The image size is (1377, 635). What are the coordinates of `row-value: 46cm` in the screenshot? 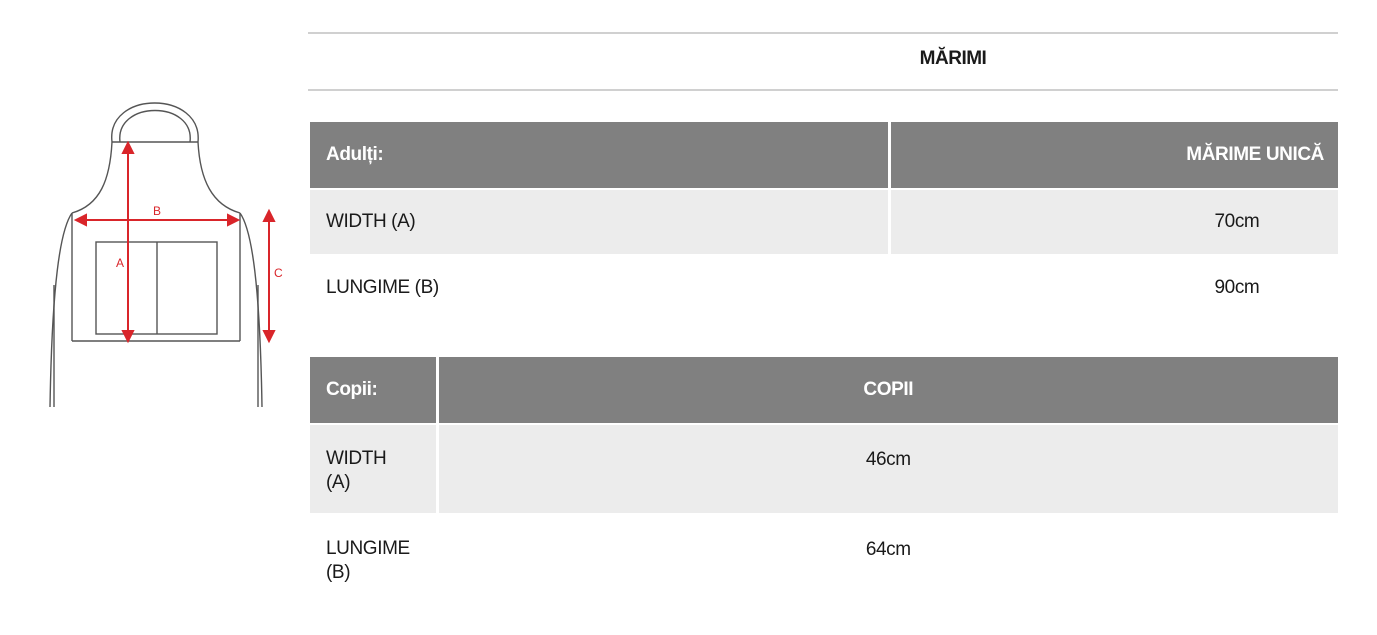 It's located at (886, 468).